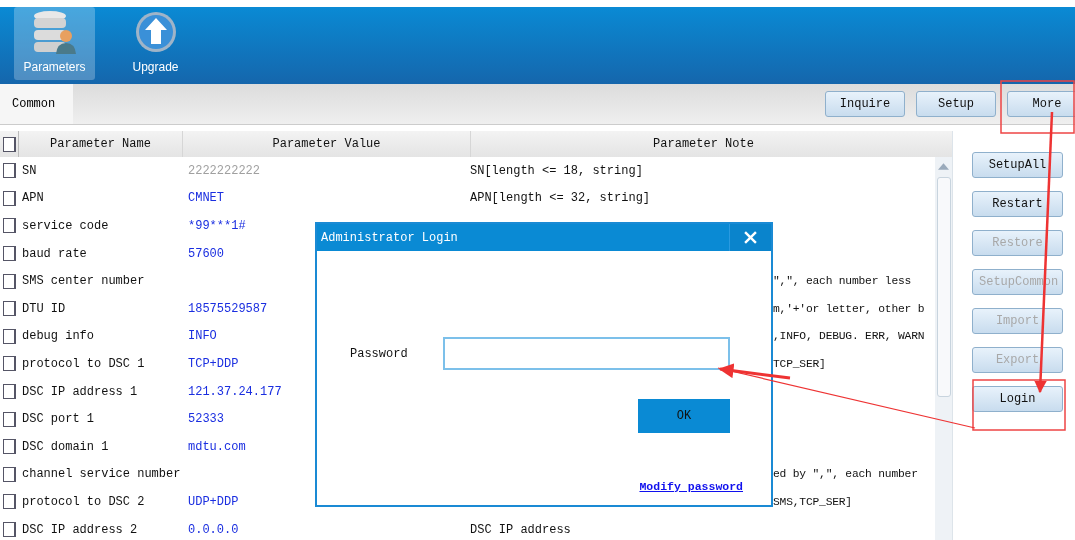 This screenshot has width=1075, height=540. Describe the element at coordinates (217, 446) in the screenshot. I see `table-cell: mdtu.com` at that location.